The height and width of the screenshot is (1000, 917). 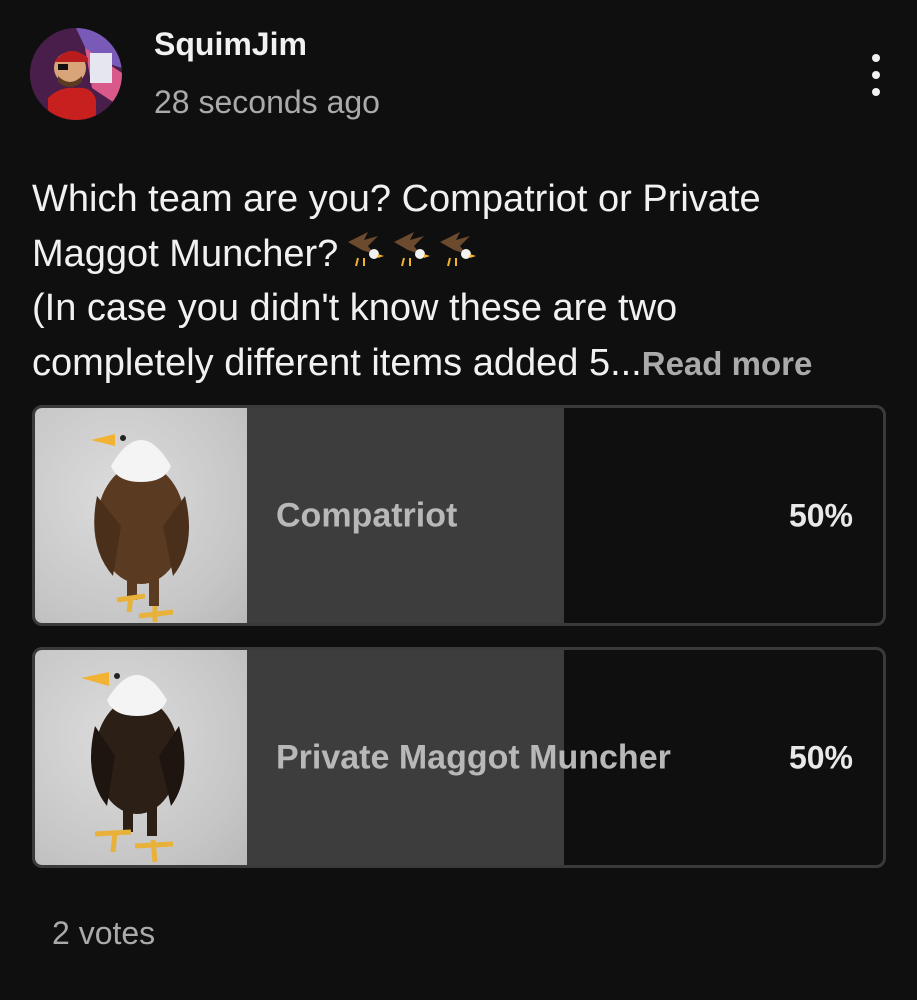 What do you see at coordinates (367, 515) in the screenshot?
I see `poll-option-label: Compatriot` at bounding box center [367, 515].